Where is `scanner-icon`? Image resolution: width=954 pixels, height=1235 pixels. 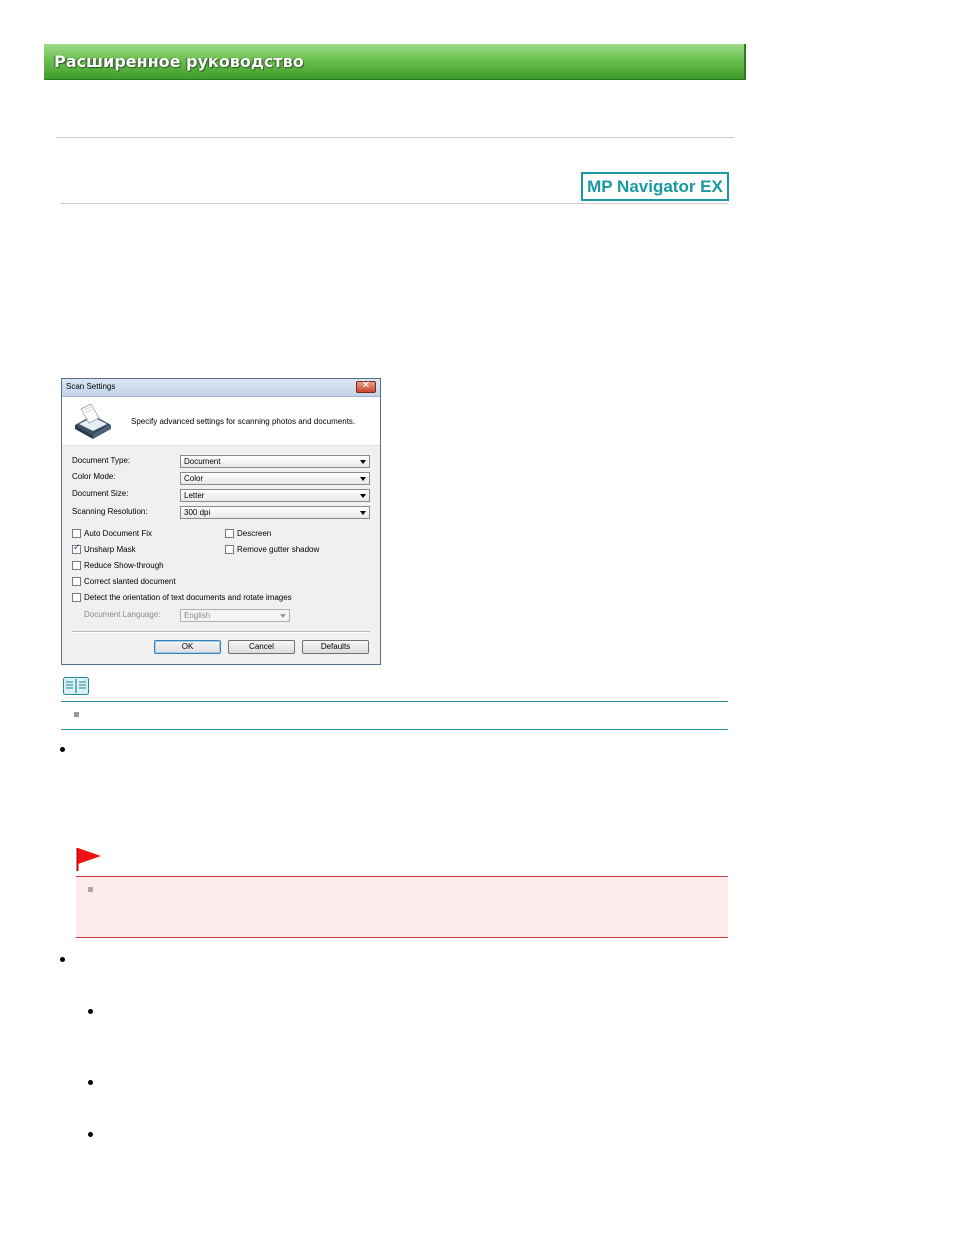 scanner-icon is located at coordinates (93, 421).